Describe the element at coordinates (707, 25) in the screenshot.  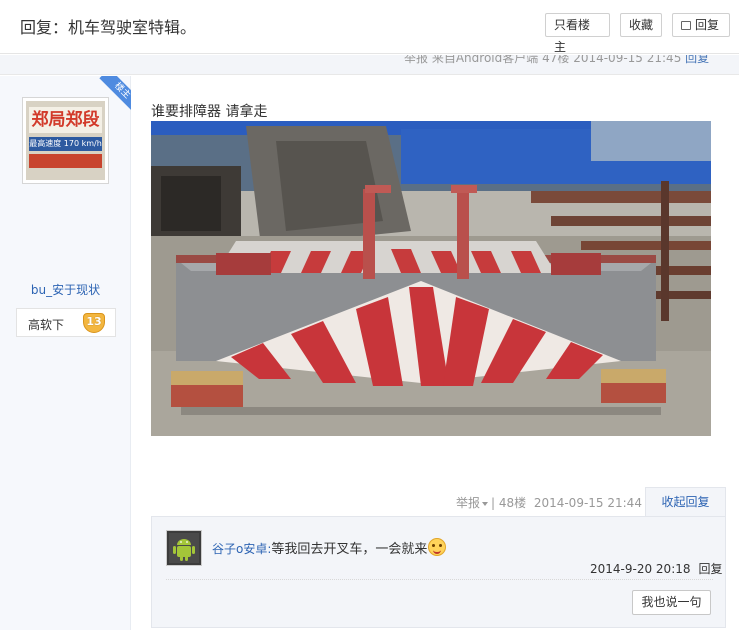
I see `reply-button-label: 回复` at that location.